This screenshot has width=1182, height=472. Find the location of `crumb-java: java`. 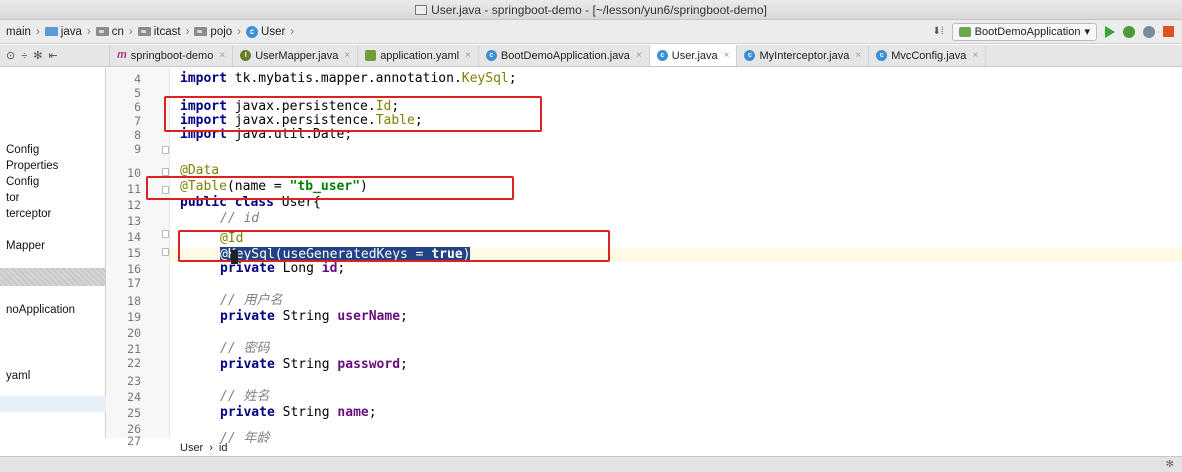

crumb-java: java is located at coordinates (63, 32).